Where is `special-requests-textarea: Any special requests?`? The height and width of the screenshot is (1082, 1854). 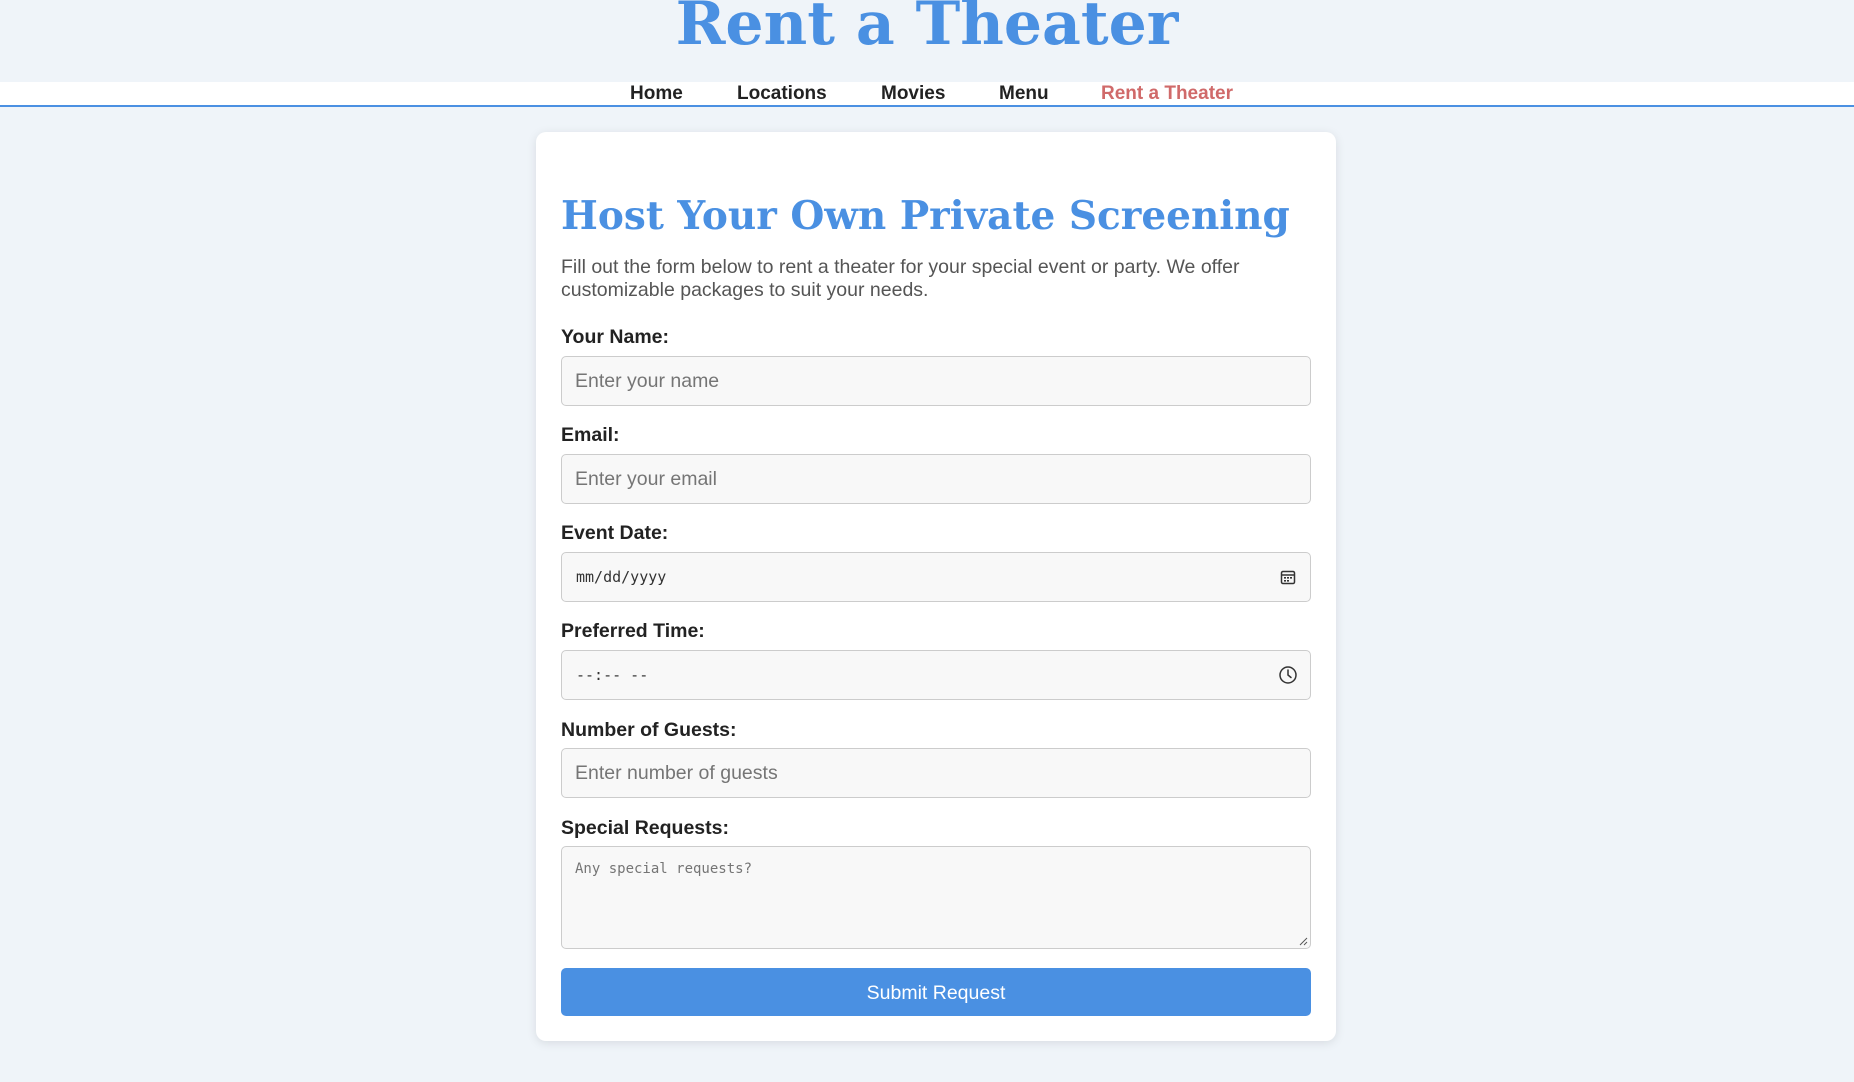
special-requests-textarea: Any special requests? is located at coordinates (936, 897).